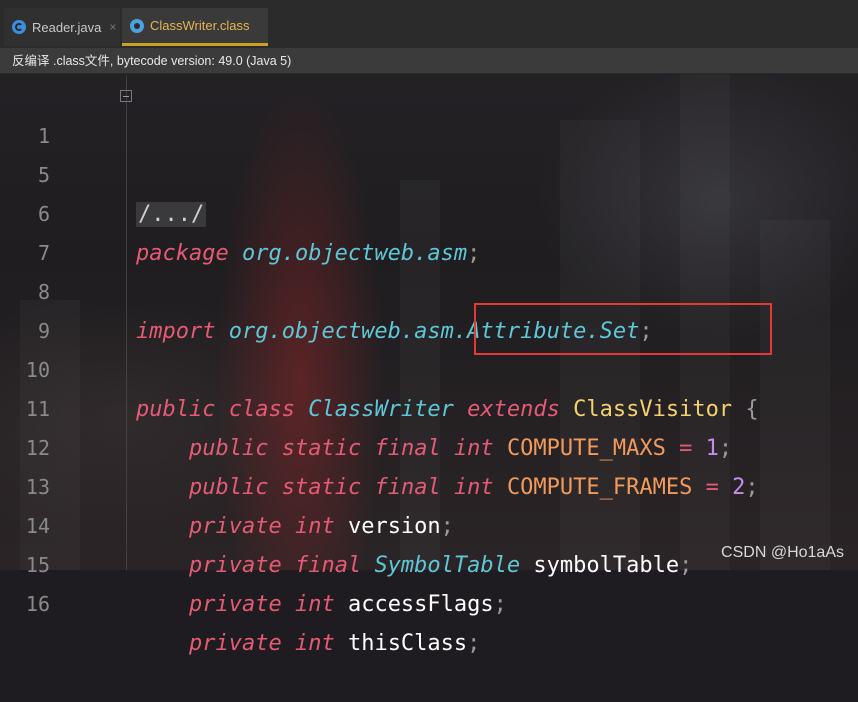 The height and width of the screenshot is (702, 858). Describe the element at coordinates (429, 24) in the screenshot. I see `tab-bar: Reader.java × ClassWriter.class` at that location.